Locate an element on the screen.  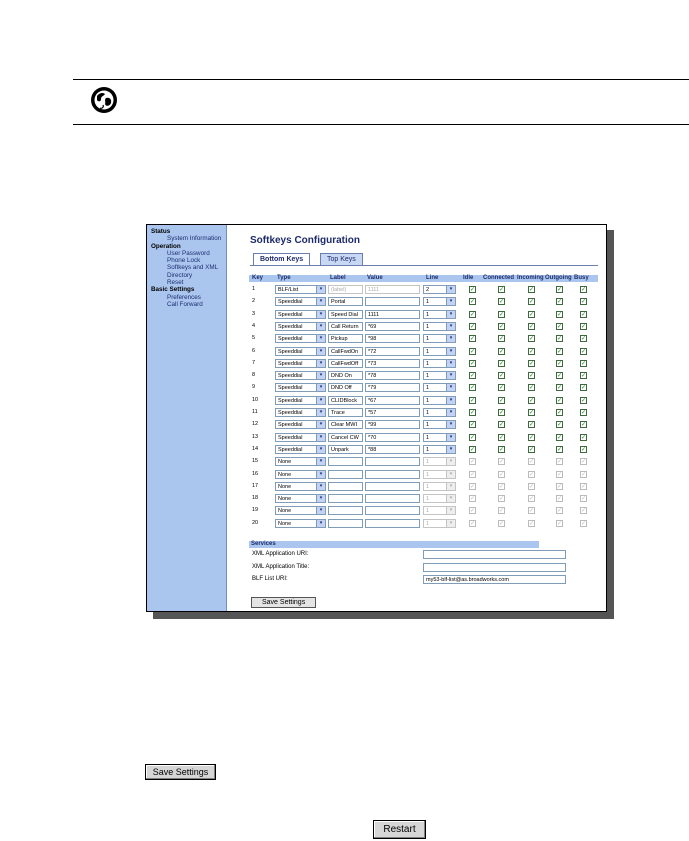
value-input: *99 is located at coordinates (392, 425).